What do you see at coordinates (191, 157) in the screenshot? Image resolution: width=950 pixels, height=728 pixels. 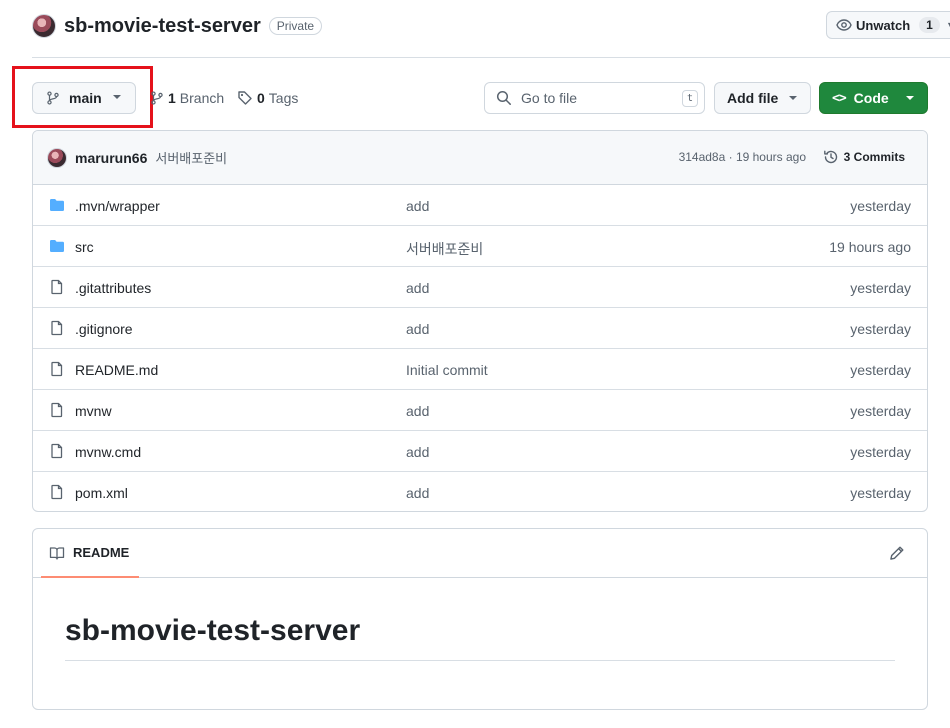 I see `commit-message: 서버배포준비` at bounding box center [191, 157].